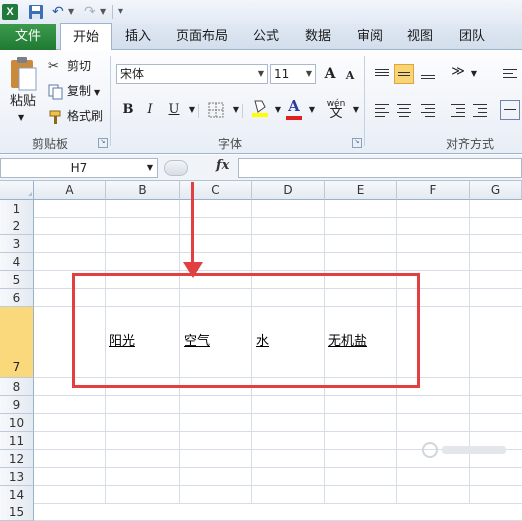 The height and width of the screenshot is (521, 522). What do you see at coordinates (97, 92) in the screenshot?
I see `copy-dropdown-icon: ▼` at bounding box center [97, 92].